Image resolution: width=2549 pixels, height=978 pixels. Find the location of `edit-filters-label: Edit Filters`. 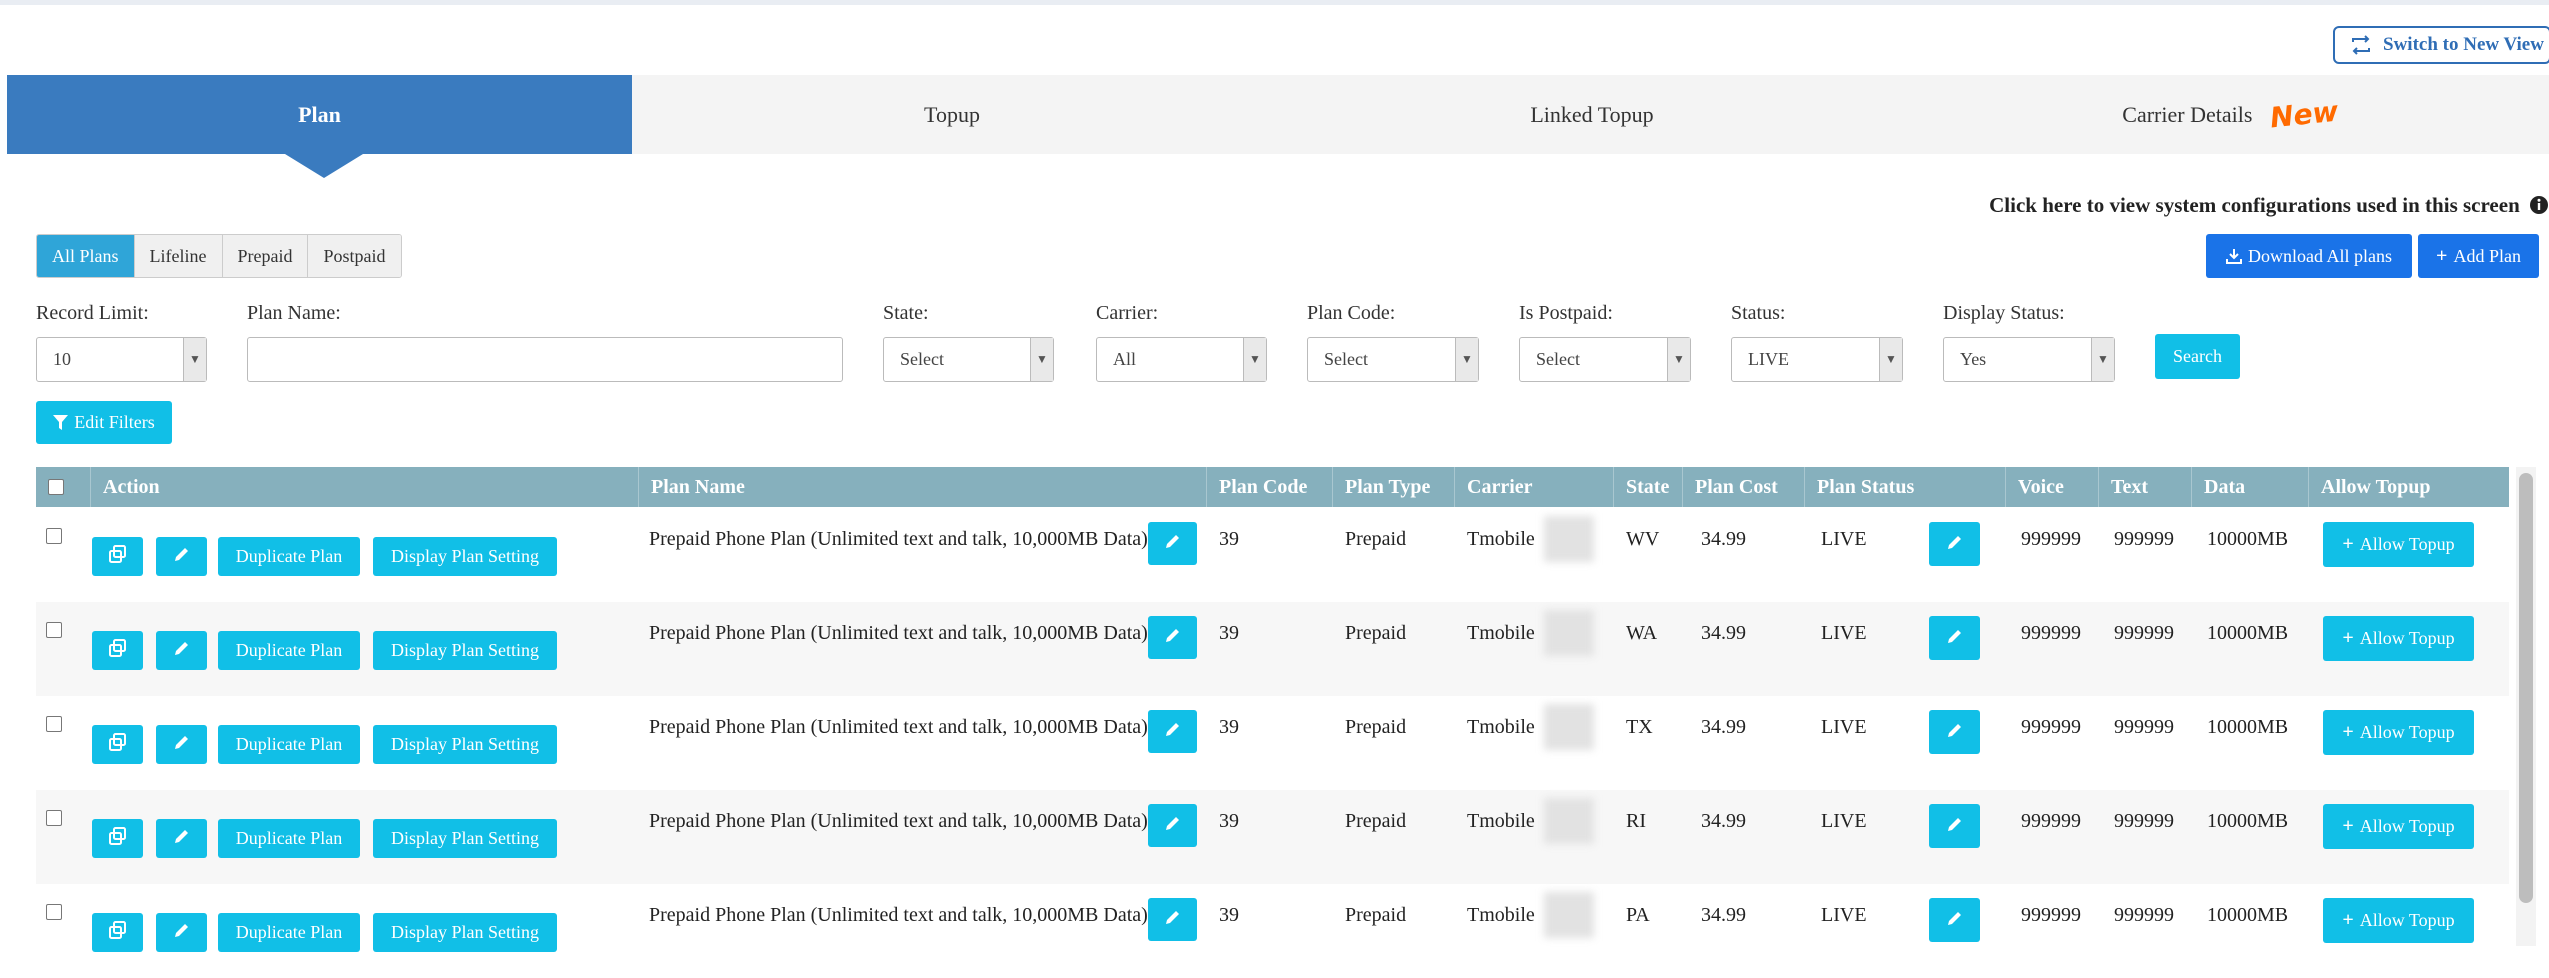

edit-filters-label: Edit Filters is located at coordinates (114, 422).